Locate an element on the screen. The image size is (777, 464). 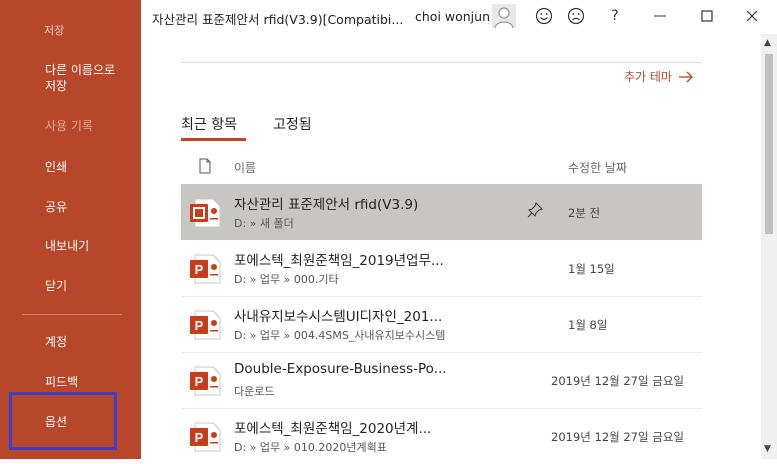
tab-pinned: 고정됨 is located at coordinates (292, 124).